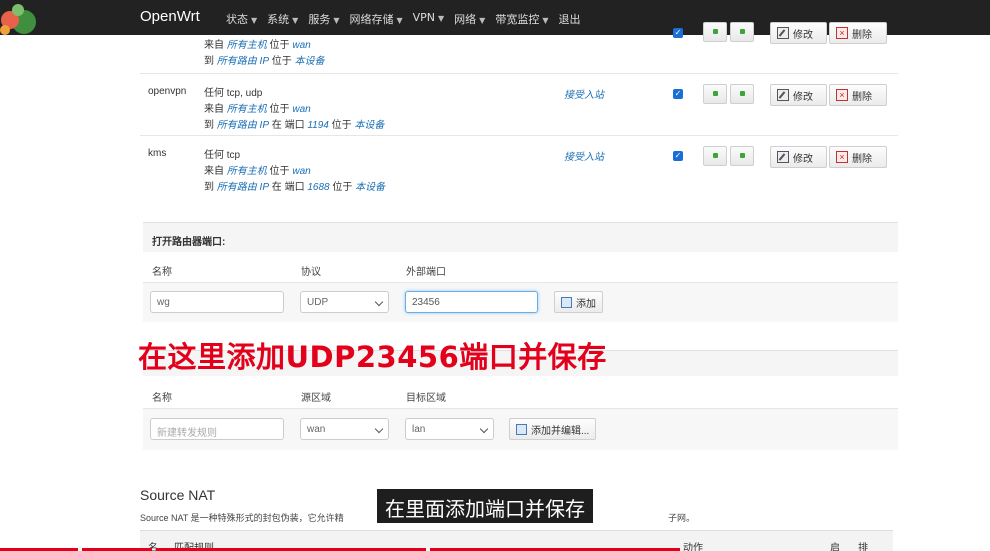 Image resolution: width=990 pixels, height=551 pixels. I want to click on main-menu: 状态 ▼ 系统 ▼ 服务 ▼ 网络存储 ▼ VPN ▼ 网络 ▼ 带宽监控 ▼ 退出, so click(403, 19).